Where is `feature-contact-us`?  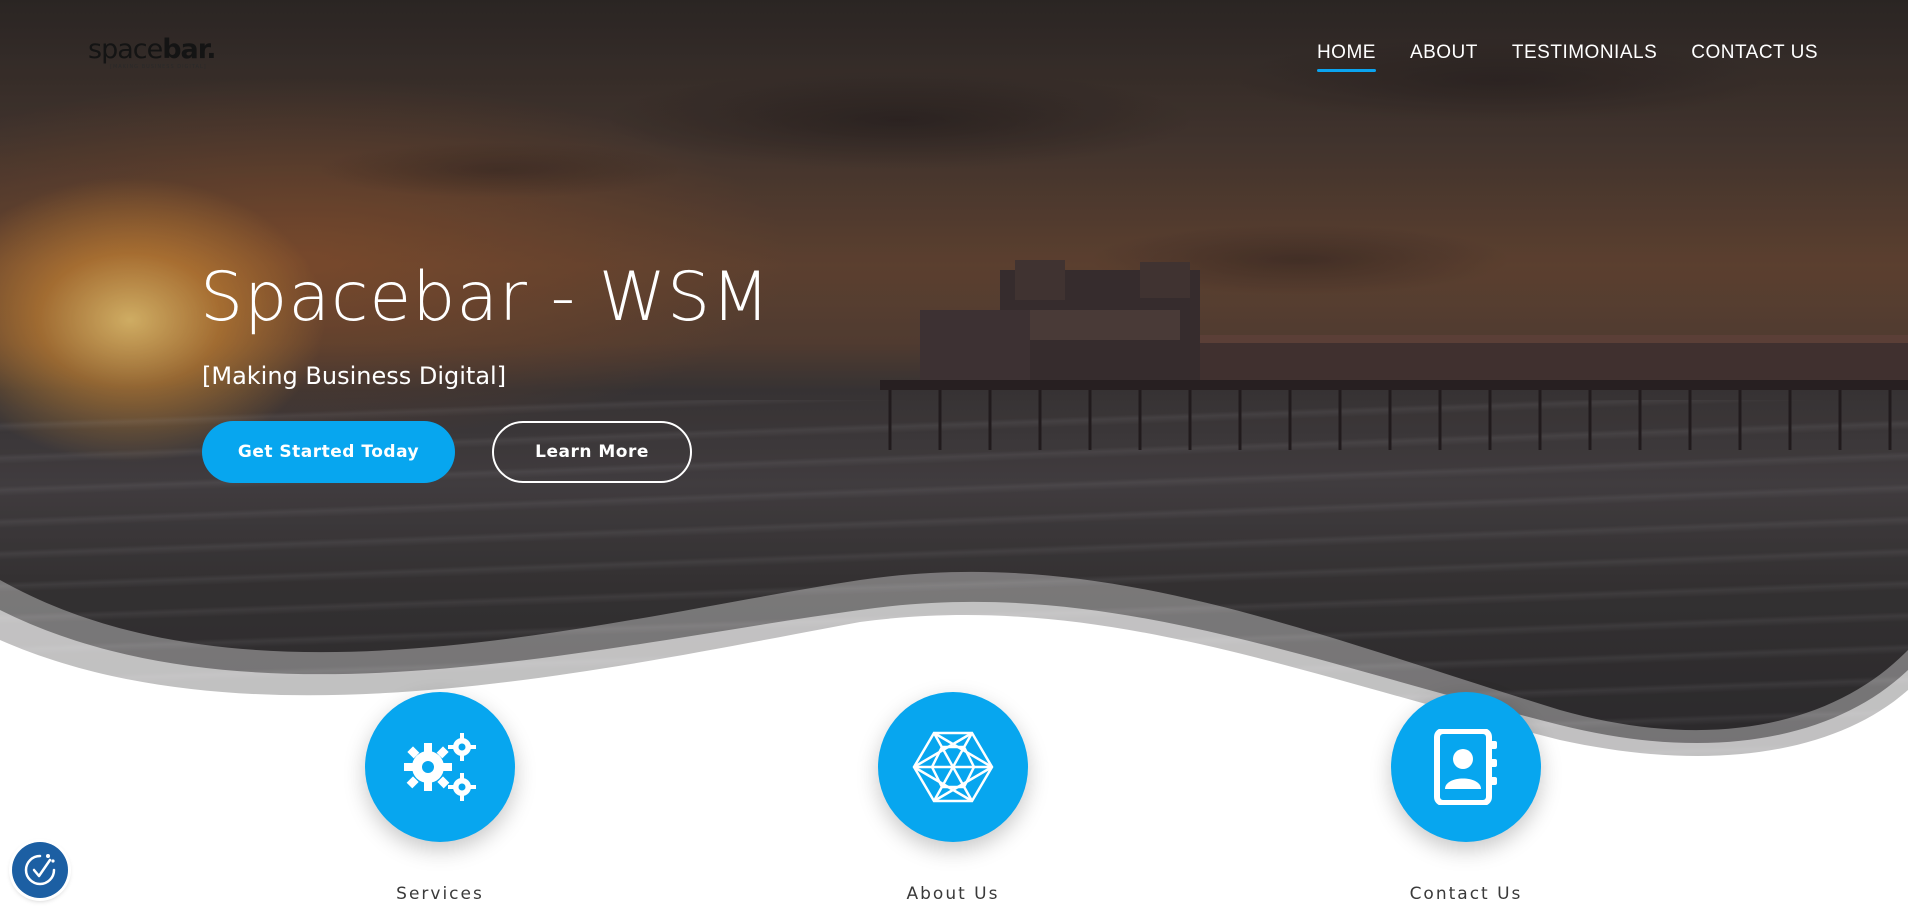
feature-contact-us is located at coordinates (1466, 767).